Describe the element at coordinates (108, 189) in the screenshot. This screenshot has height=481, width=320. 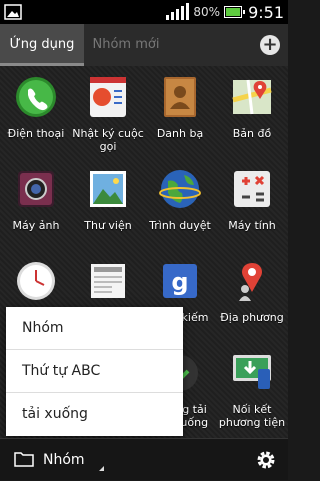
I see `gallery-icon` at that location.